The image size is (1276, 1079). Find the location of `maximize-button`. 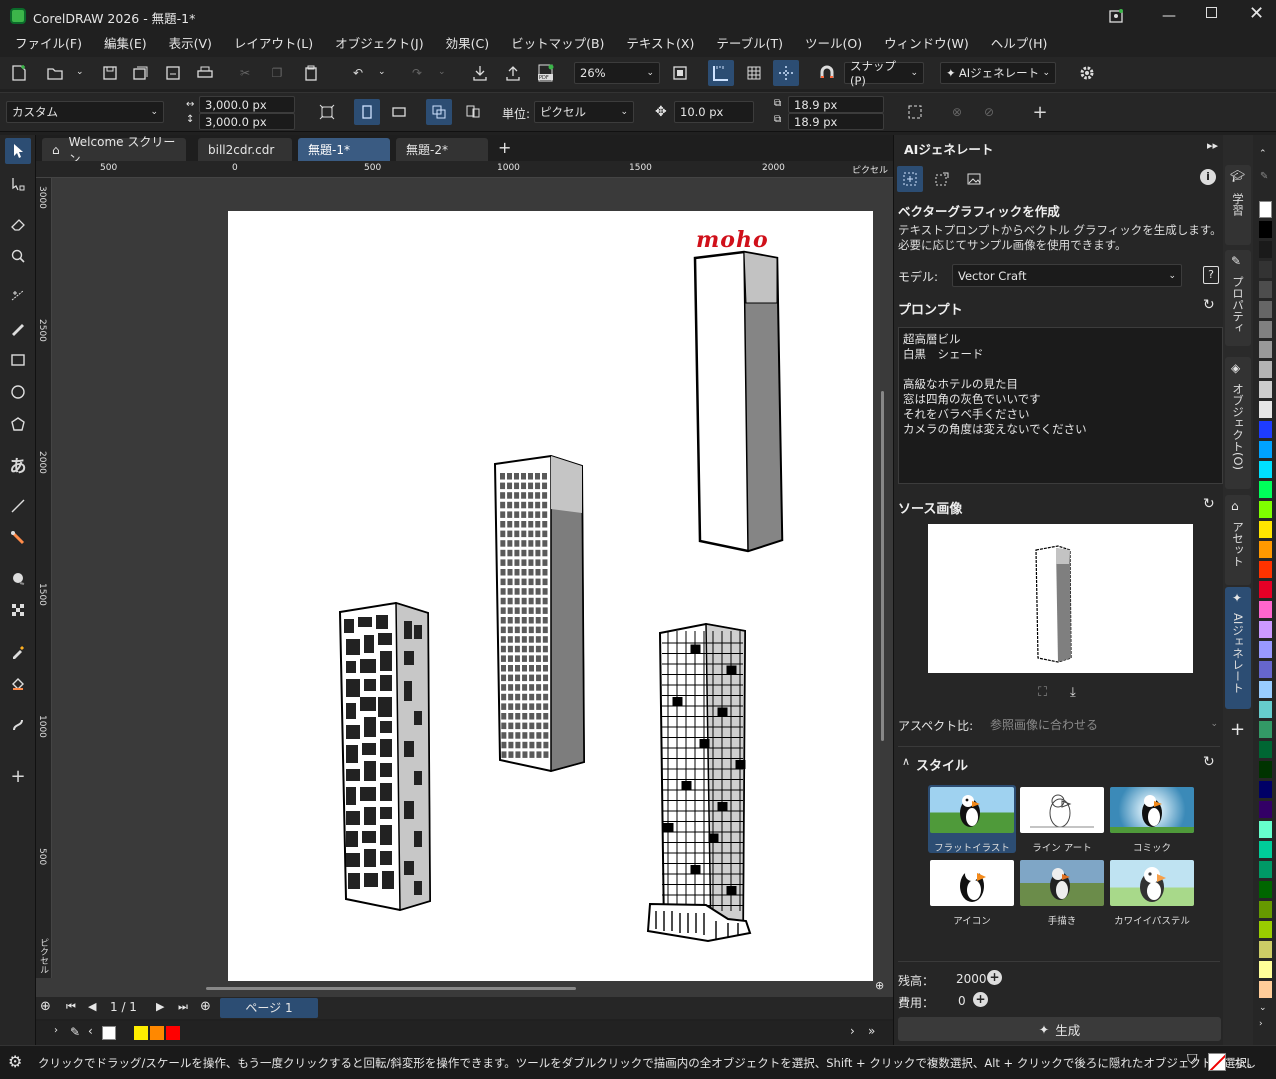

maximize-button is located at coordinates (1211, 12).